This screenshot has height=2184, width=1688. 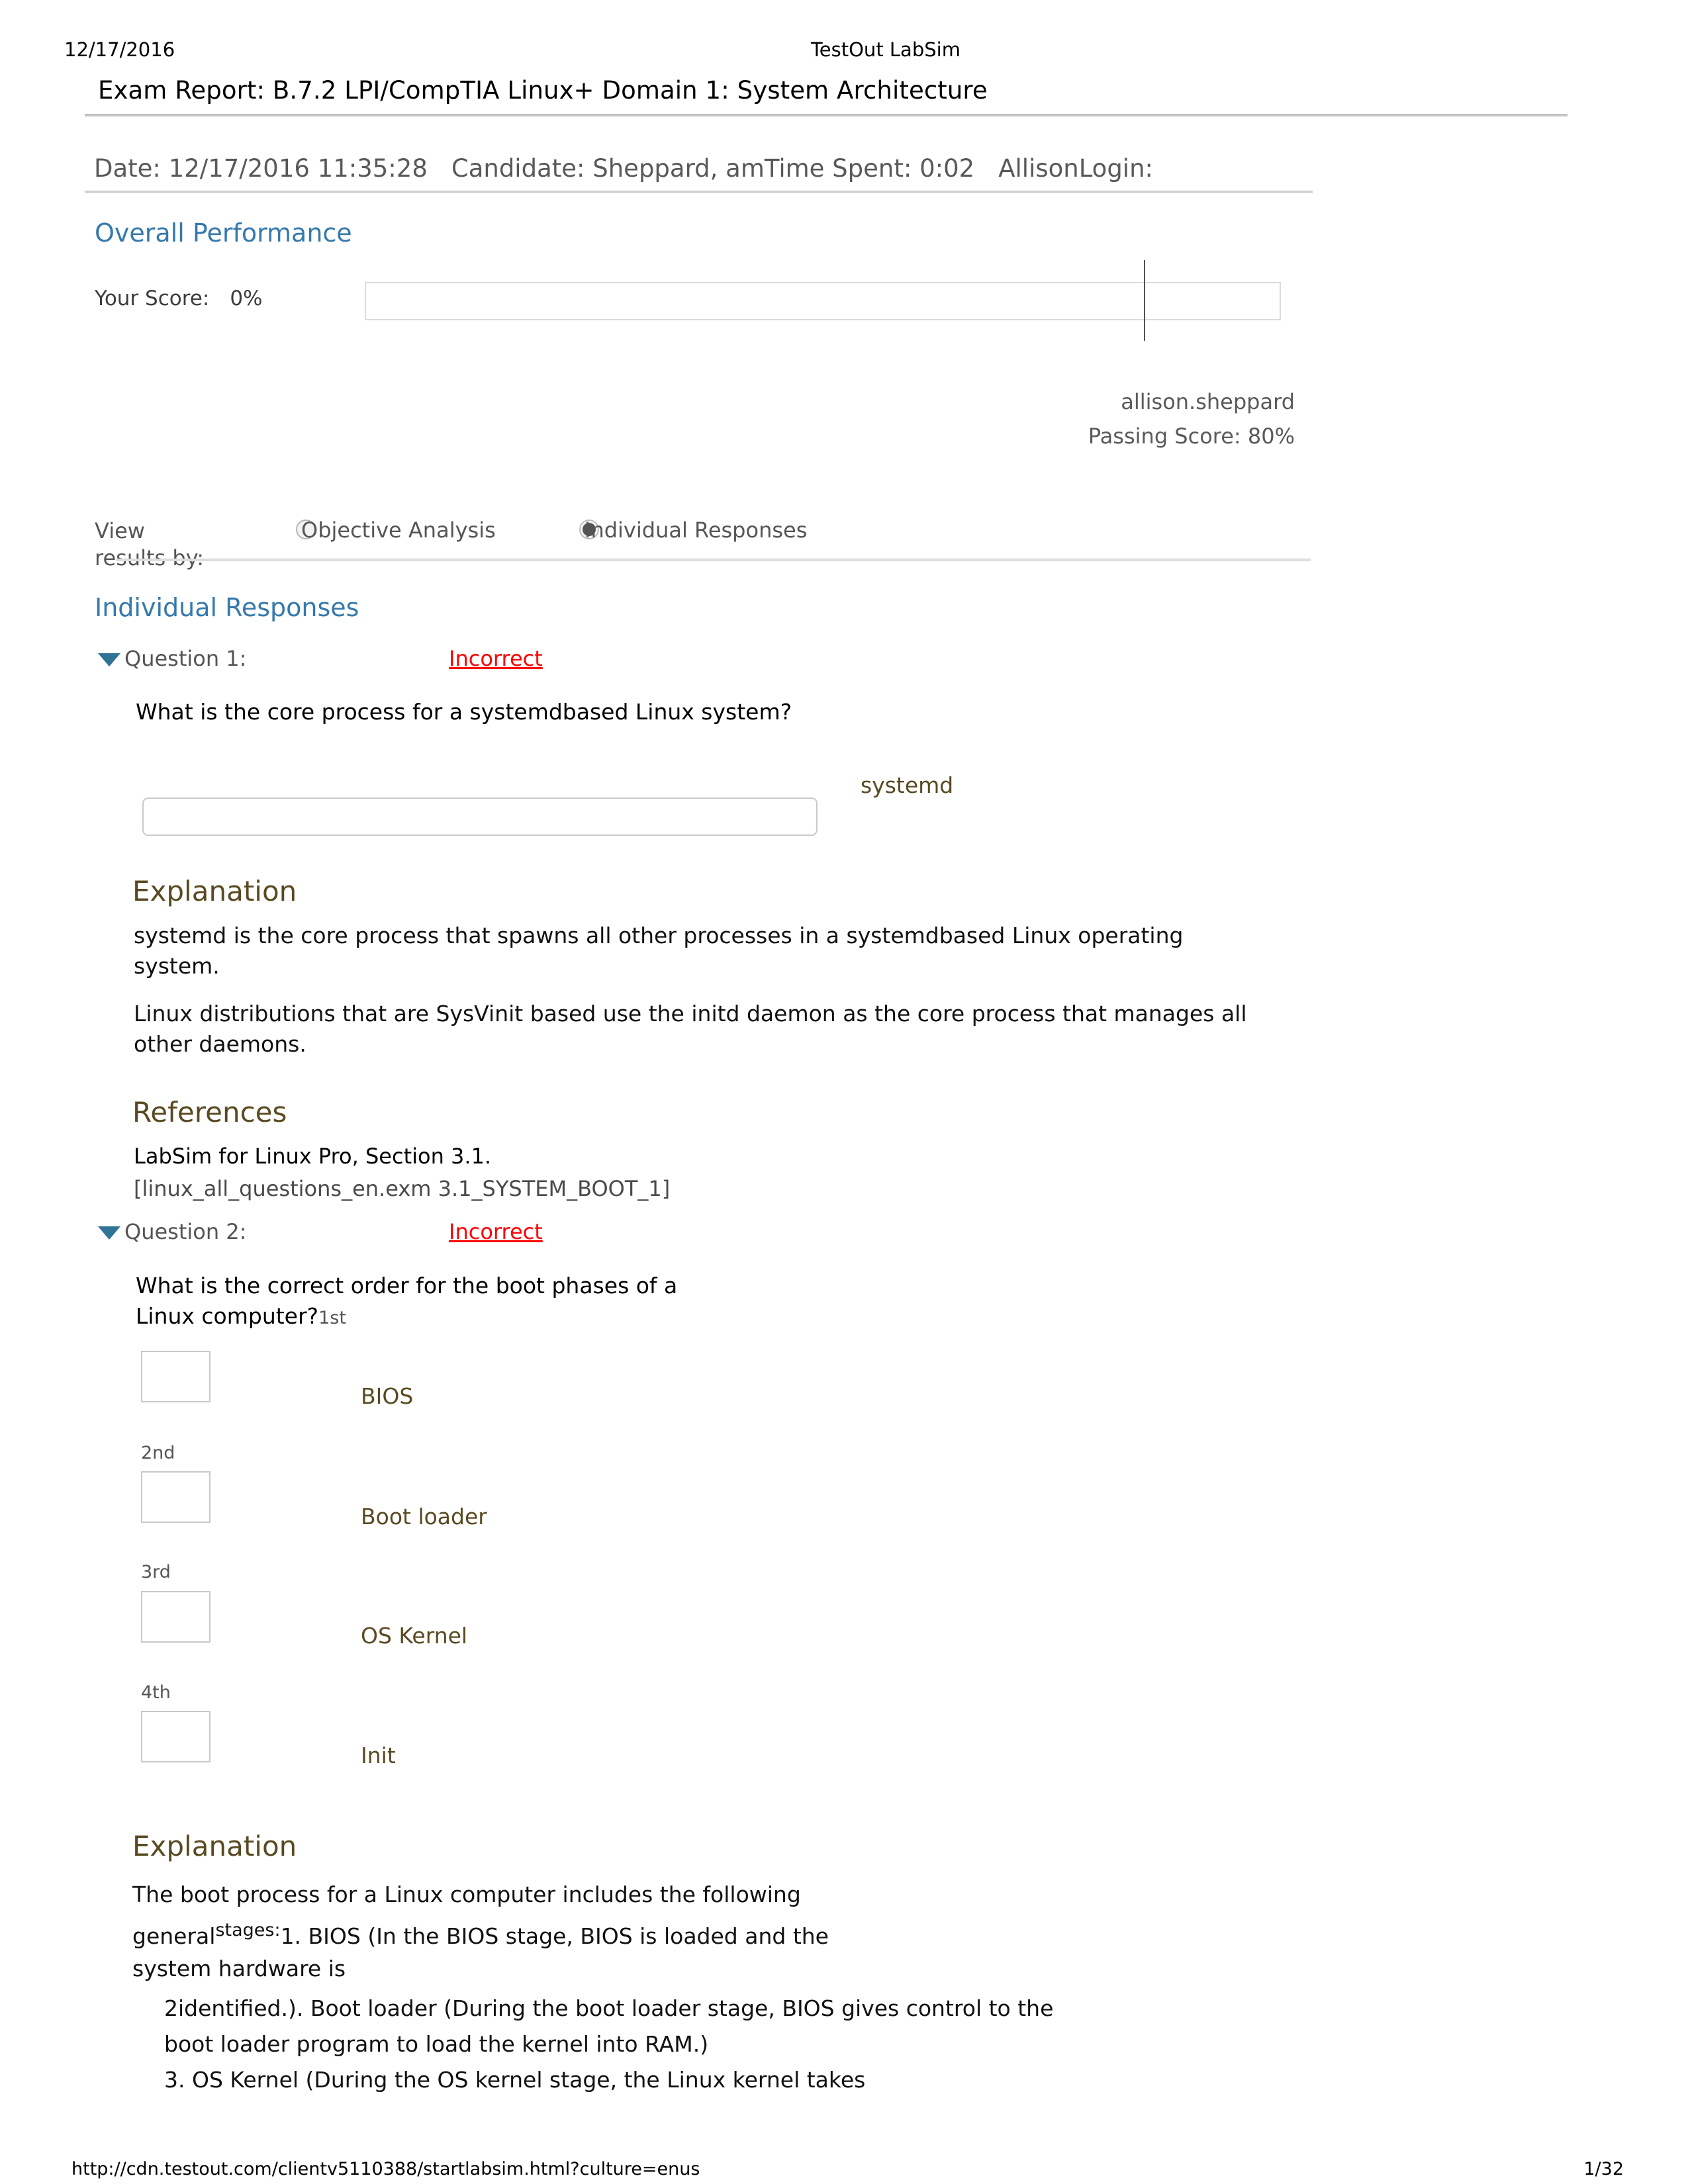 I want to click on question-2-explanation-heading: Explanation, so click(x=214, y=1846).